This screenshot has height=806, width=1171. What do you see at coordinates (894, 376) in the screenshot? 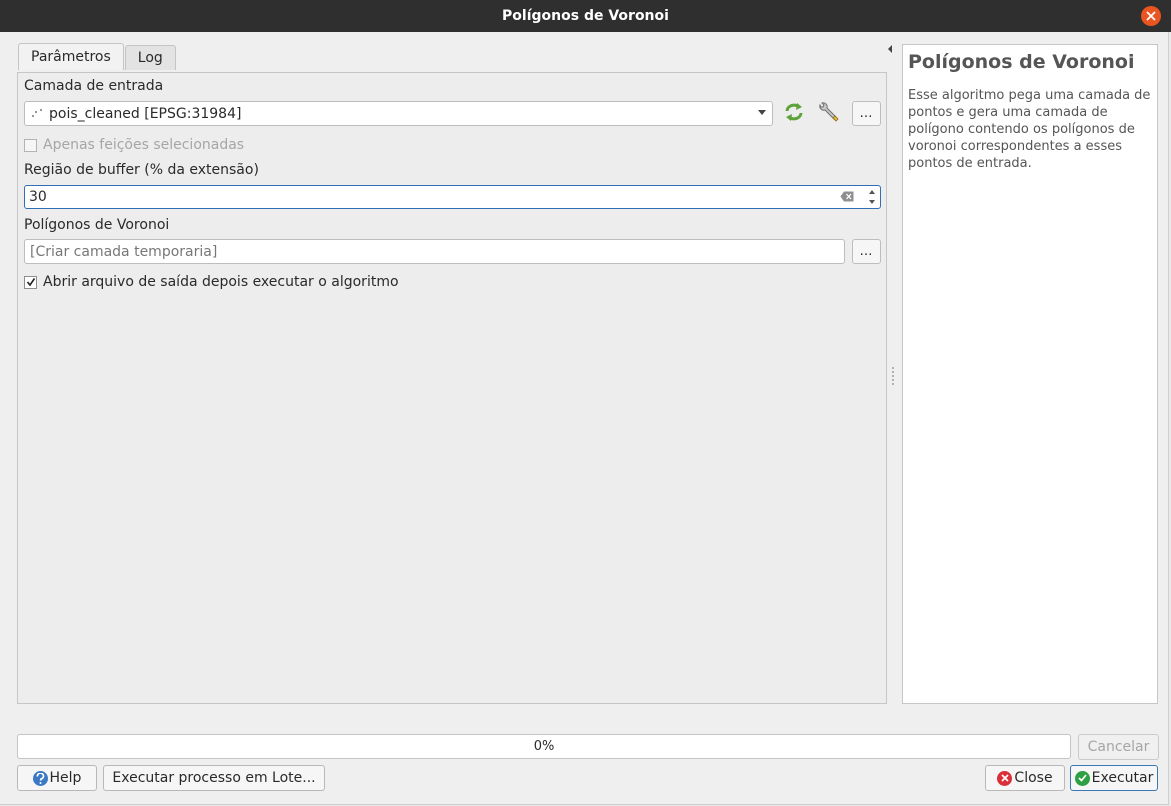
I see `splitter-handle` at bounding box center [894, 376].